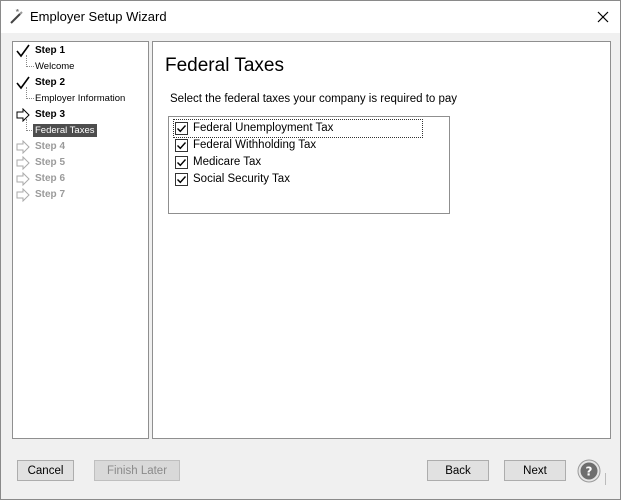 The height and width of the screenshot is (500, 621). Describe the element at coordinates (17, 16) in the screenshot. I see `wand-icon` at that location.